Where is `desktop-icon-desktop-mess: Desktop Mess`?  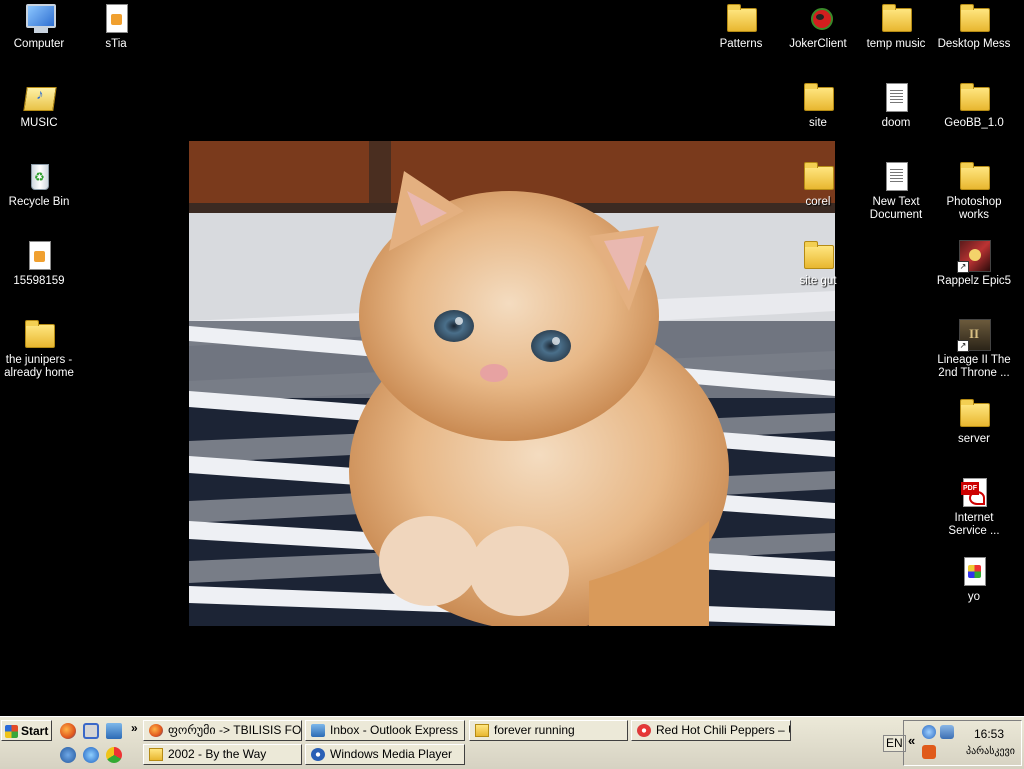 desktop-icon-desktop-mess: Desktop Mess is located at coordinates (974, 26).